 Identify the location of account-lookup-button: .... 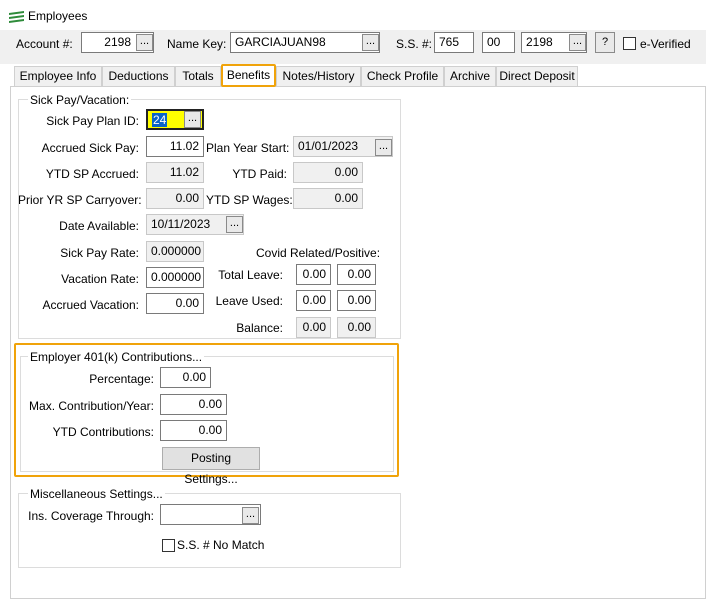
(144, 42).